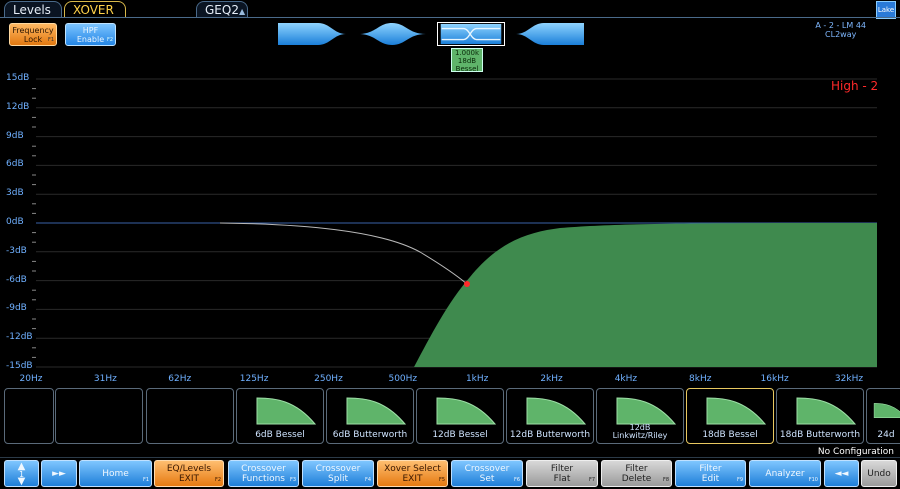 The height and width of the screenshot is (489, 900). Describe the element at coordinates (636, 469) in the screenshot. I see `fd-label-1: Filter` at that location.